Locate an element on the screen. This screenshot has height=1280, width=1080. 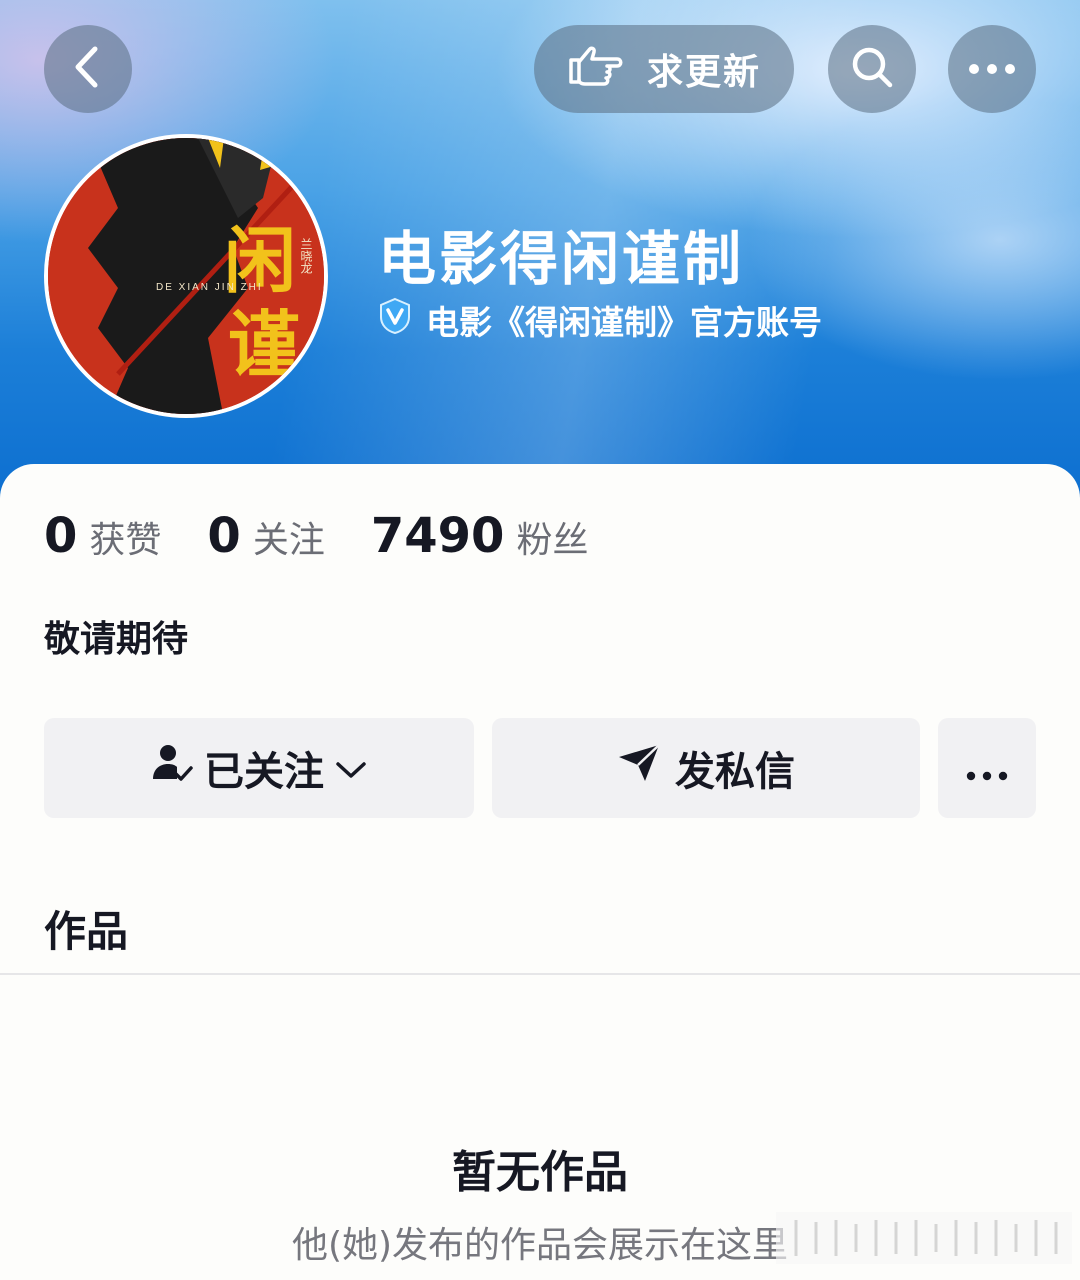
more-actions-button is located at coordinates (987, 768).